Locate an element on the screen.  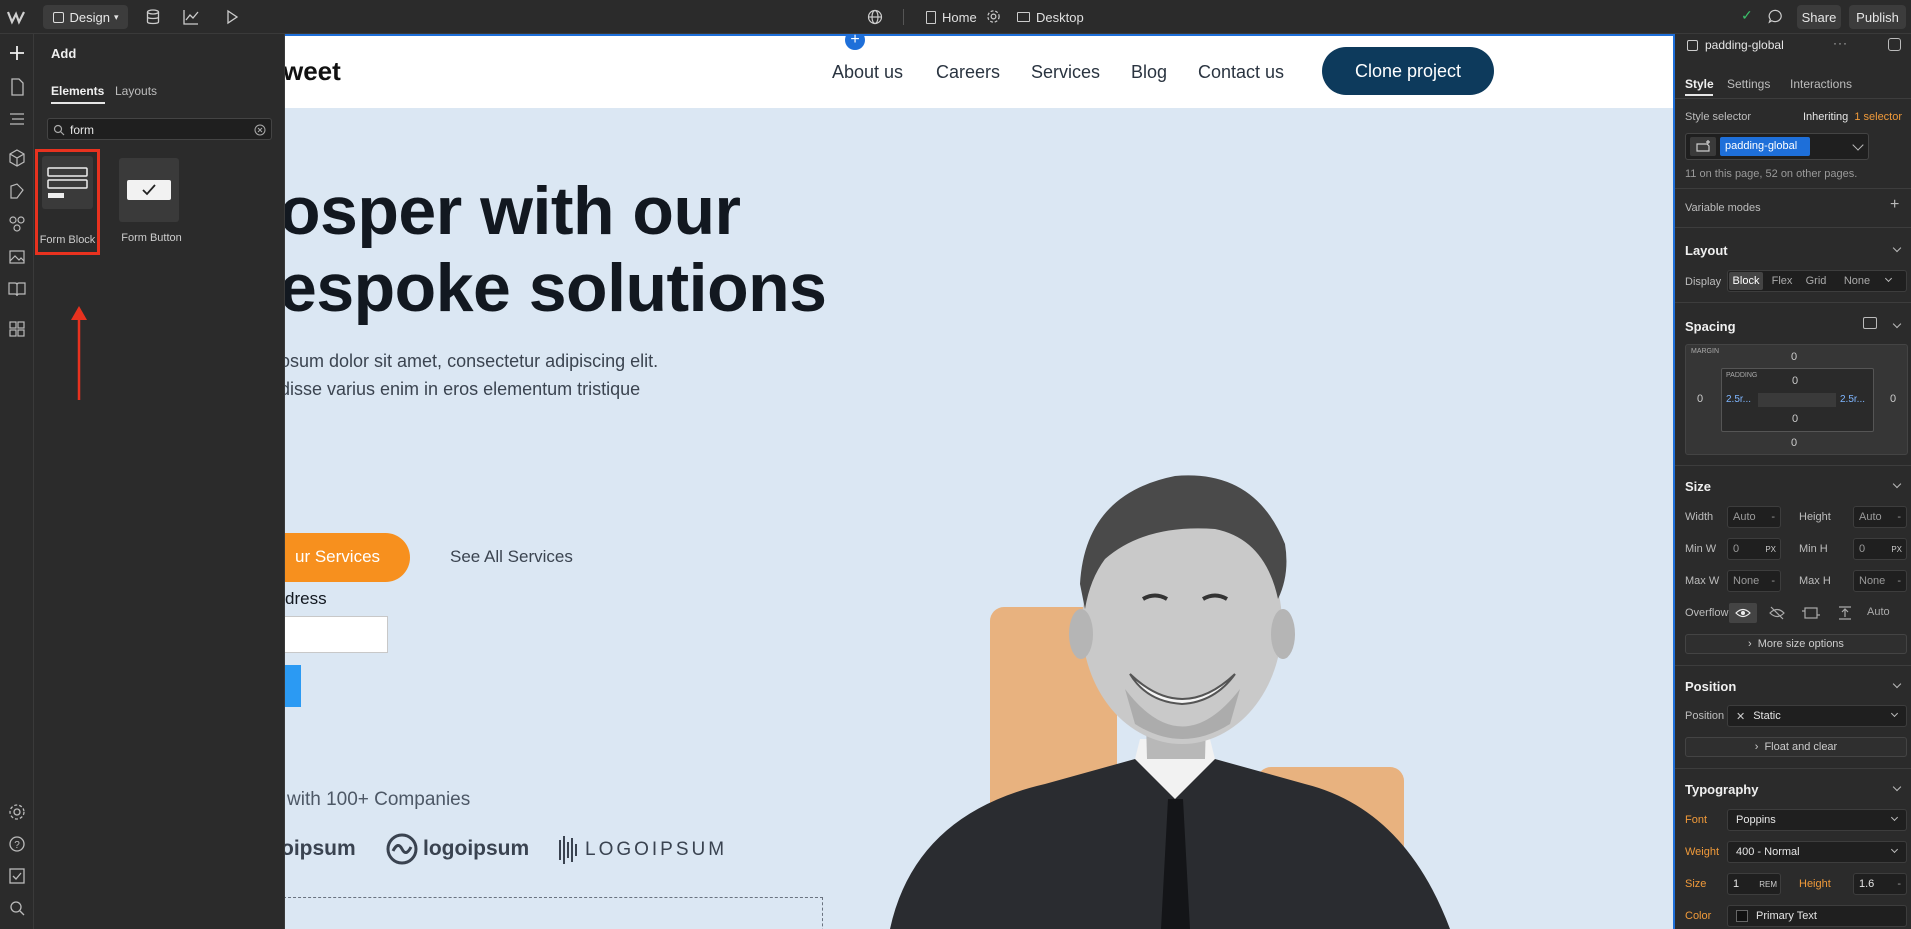
add-section-plus-icon: + is located at coordinates (855, 42).